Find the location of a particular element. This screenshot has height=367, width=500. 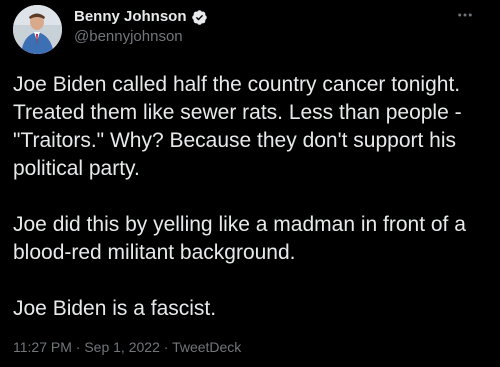

author-handle: @bennyjohnson is located at coordinates (128, 37).